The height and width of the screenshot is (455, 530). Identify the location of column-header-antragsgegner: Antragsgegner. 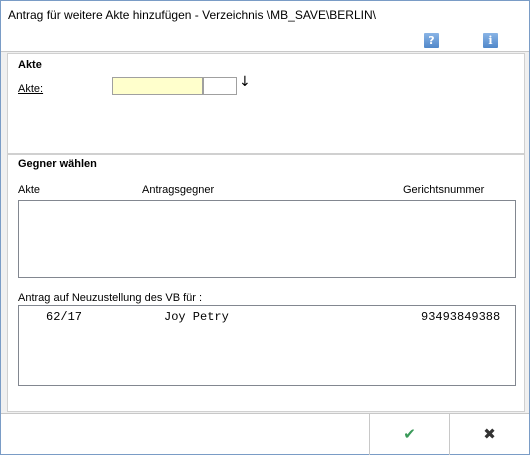
(178, 190).